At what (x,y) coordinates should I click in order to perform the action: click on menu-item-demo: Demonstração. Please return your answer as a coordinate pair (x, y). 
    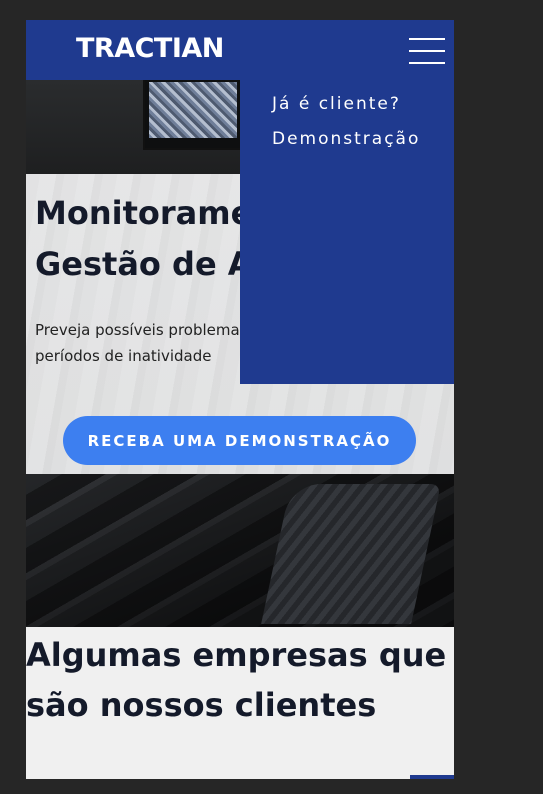
    Looking at the image, I should click on (346, 139).